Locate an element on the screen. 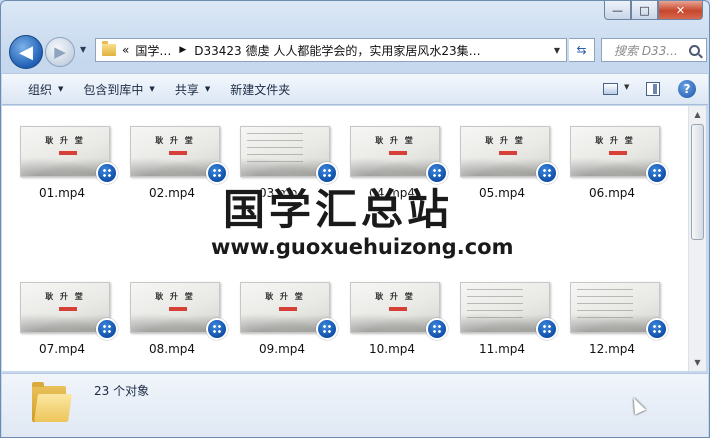 This screenshot has height=438, width=710. address-prefix: « is located at coordinates (126, 50).